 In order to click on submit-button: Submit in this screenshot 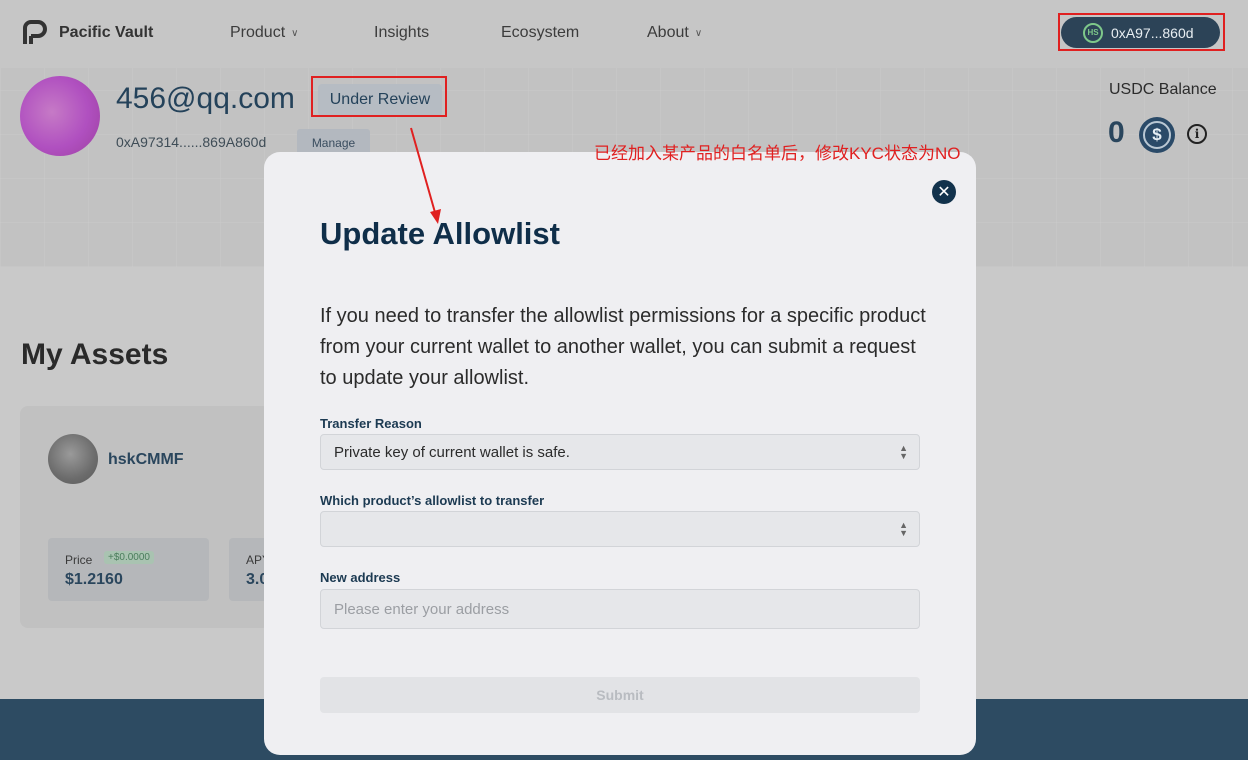, I will do `click(620, 695)`.